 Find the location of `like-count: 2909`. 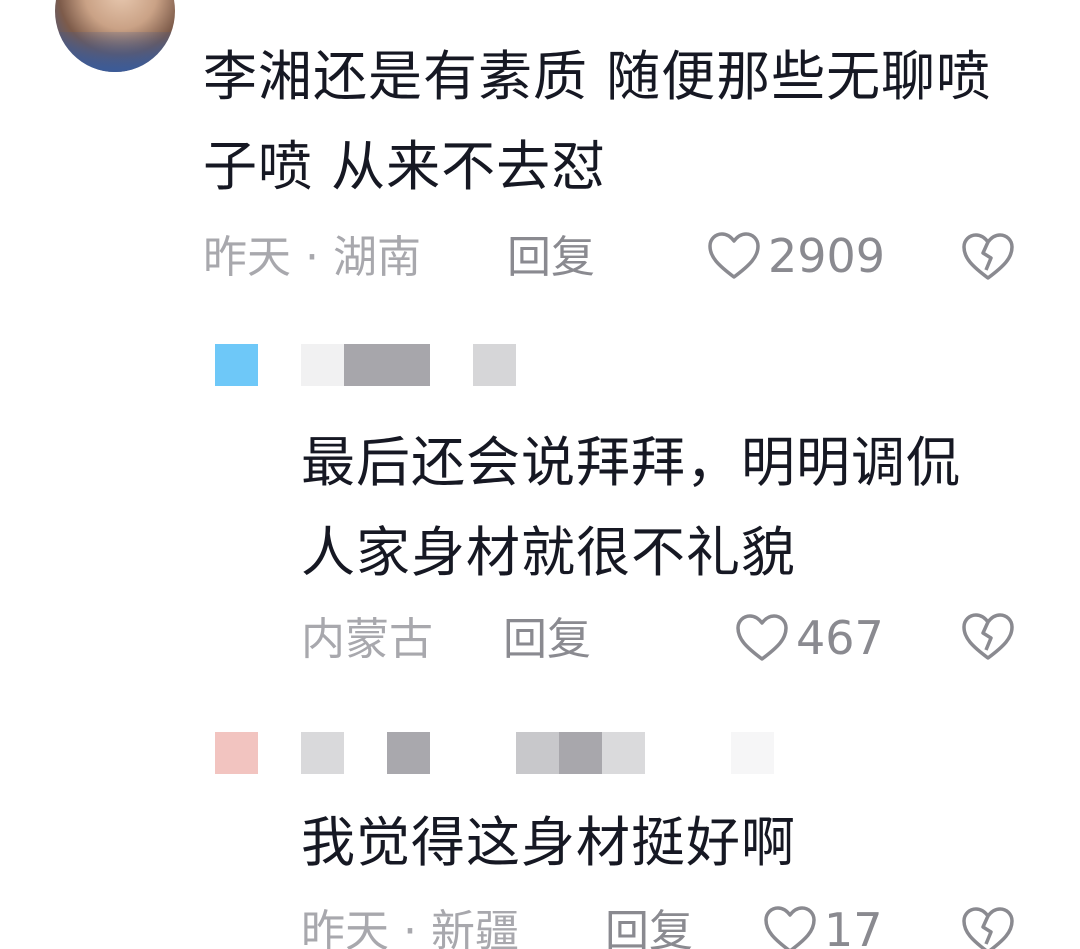

like-count: 2909 is located at coordinates (827, 256).